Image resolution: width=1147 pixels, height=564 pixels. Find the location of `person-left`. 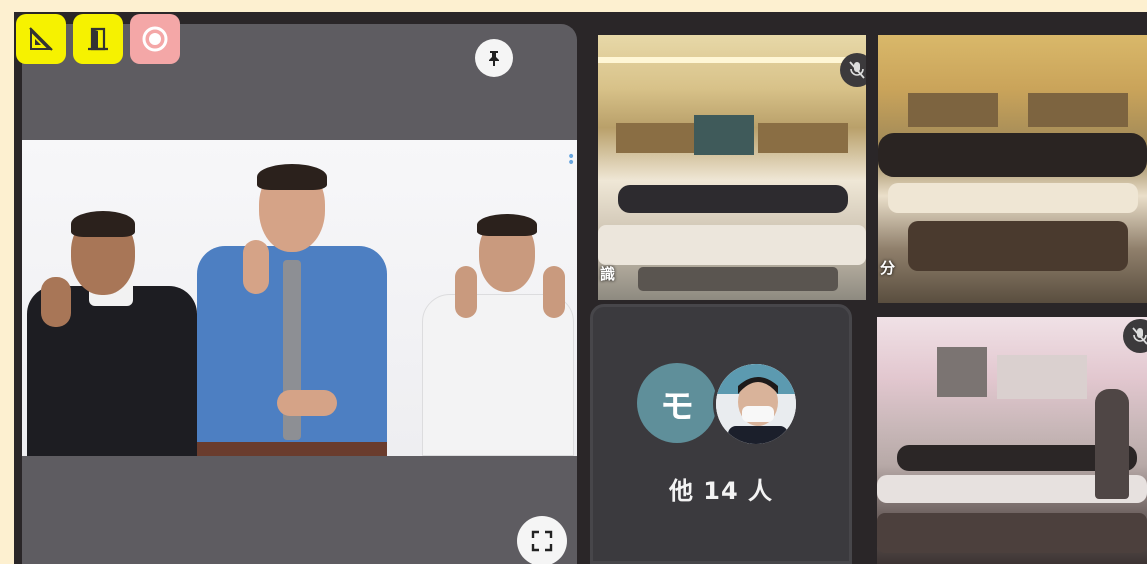

person-left is located at coordinates (114, 333).